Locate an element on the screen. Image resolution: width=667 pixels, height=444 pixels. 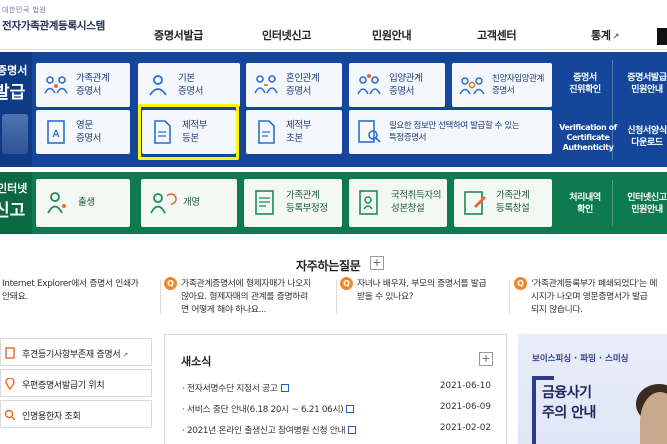
tile-label: 개명 is located at coordinates (191, 202).